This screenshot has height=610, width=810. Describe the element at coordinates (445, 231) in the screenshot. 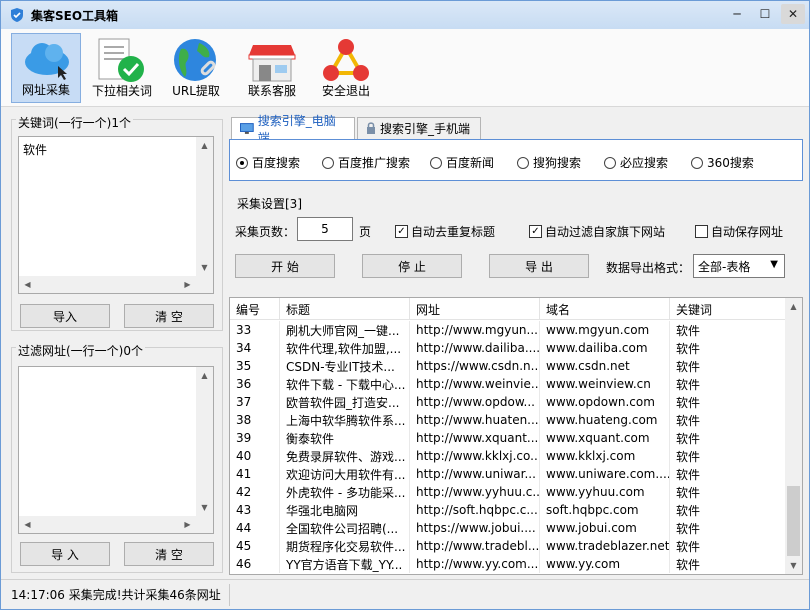

I see `dedupe-title-checkbox: ✓ 自动去重复标题` at that location.